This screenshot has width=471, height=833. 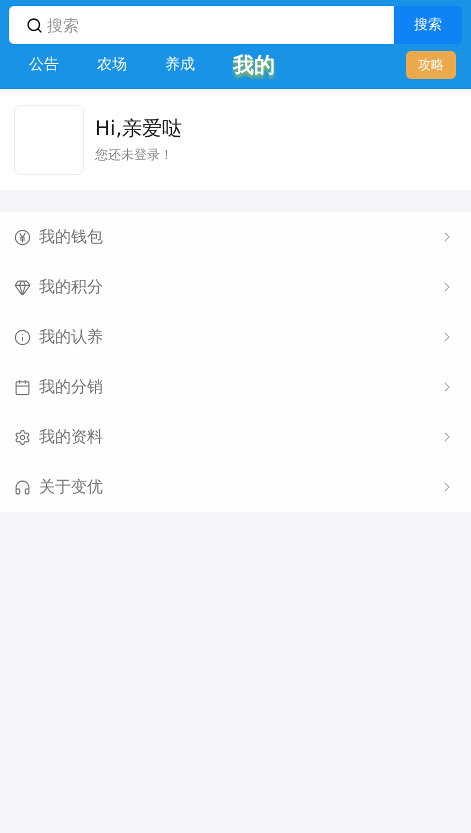 I want to click on headphones-icon, so click(x=22, y=487).